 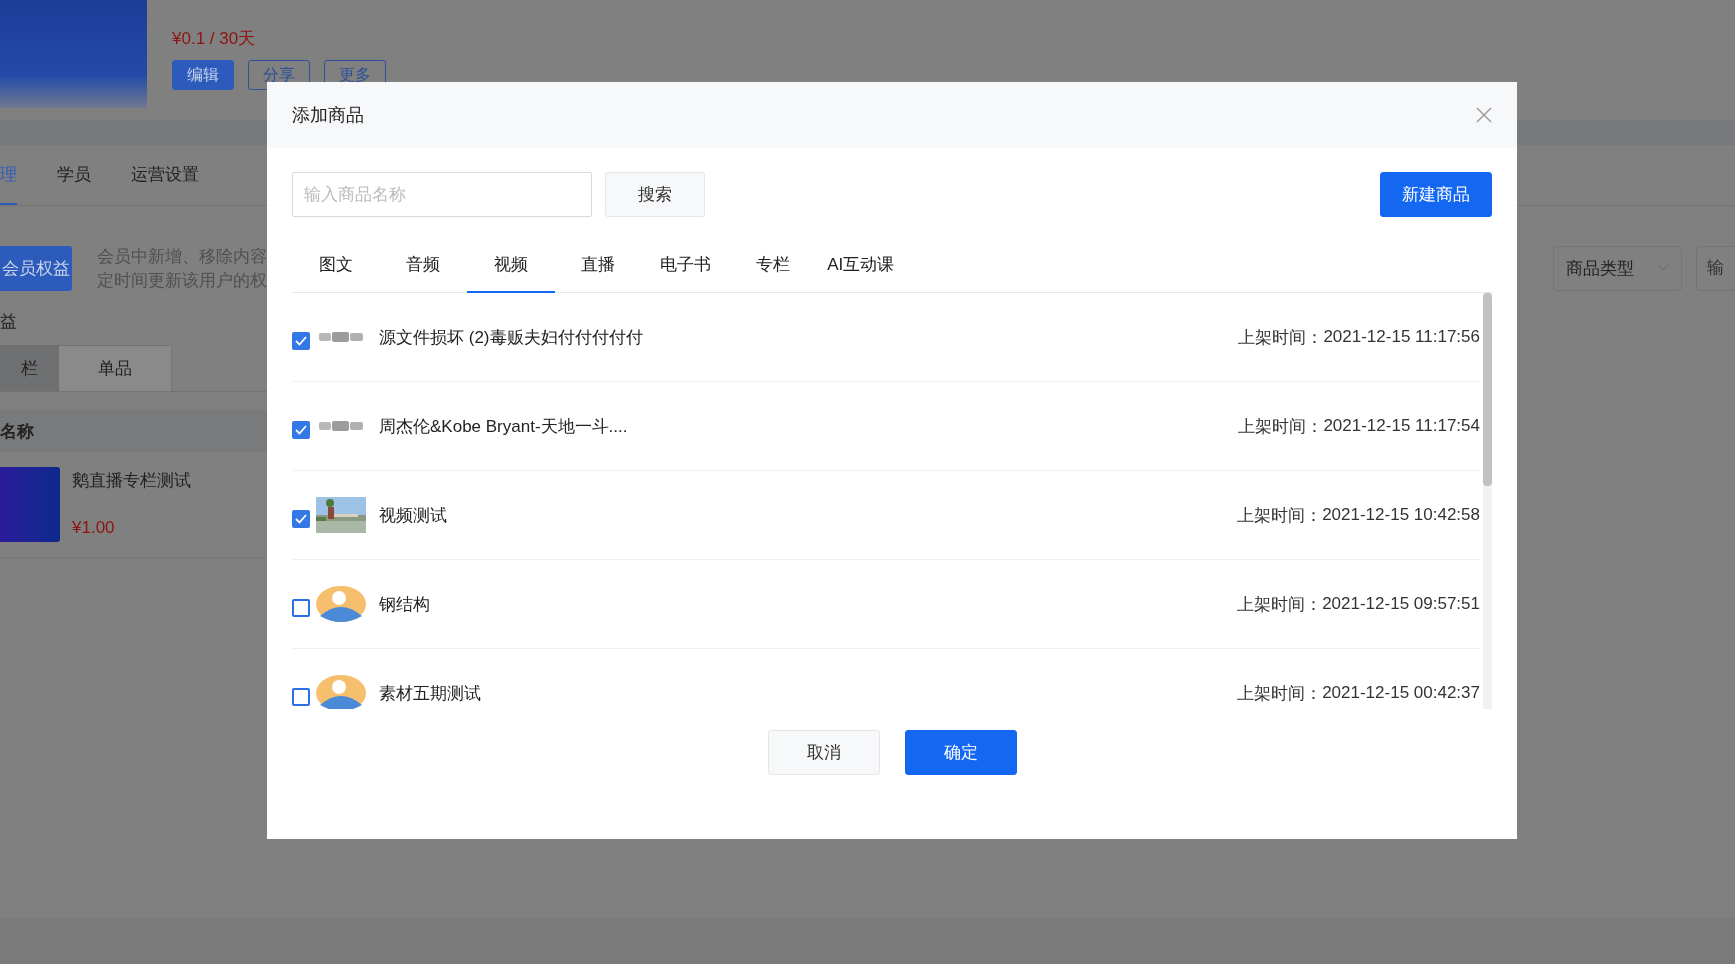 I want to click on scrollbar, so click(x=1487, y=501).